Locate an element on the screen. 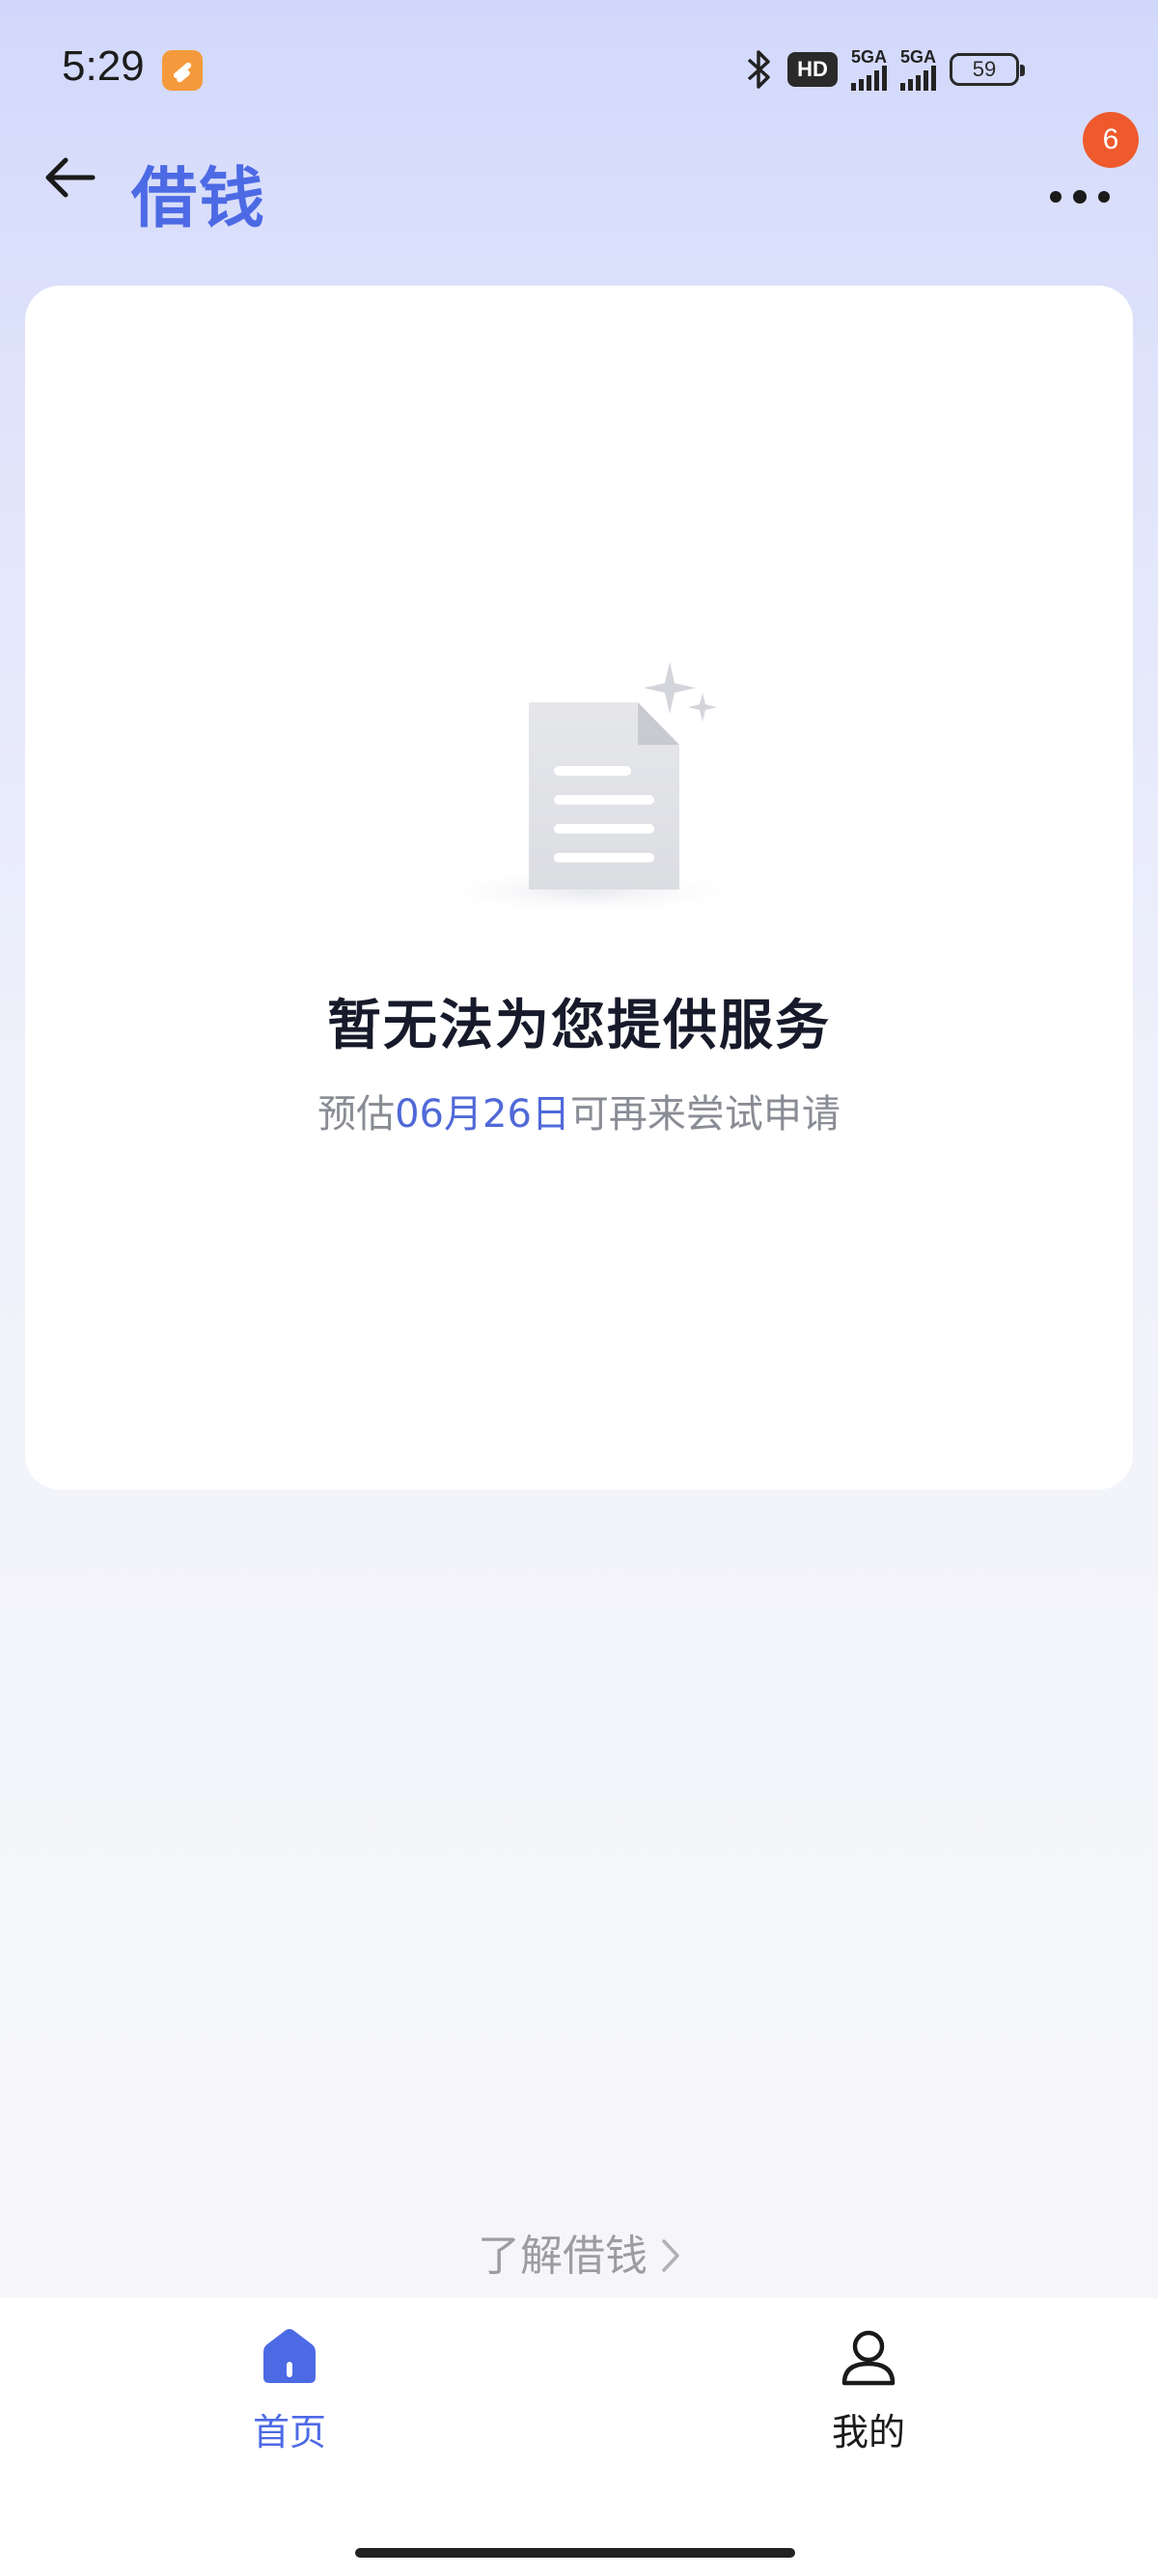  empty-state-subtitle: 预估06月26日可再来尝试申请 is located at coordinates (579, 1110).